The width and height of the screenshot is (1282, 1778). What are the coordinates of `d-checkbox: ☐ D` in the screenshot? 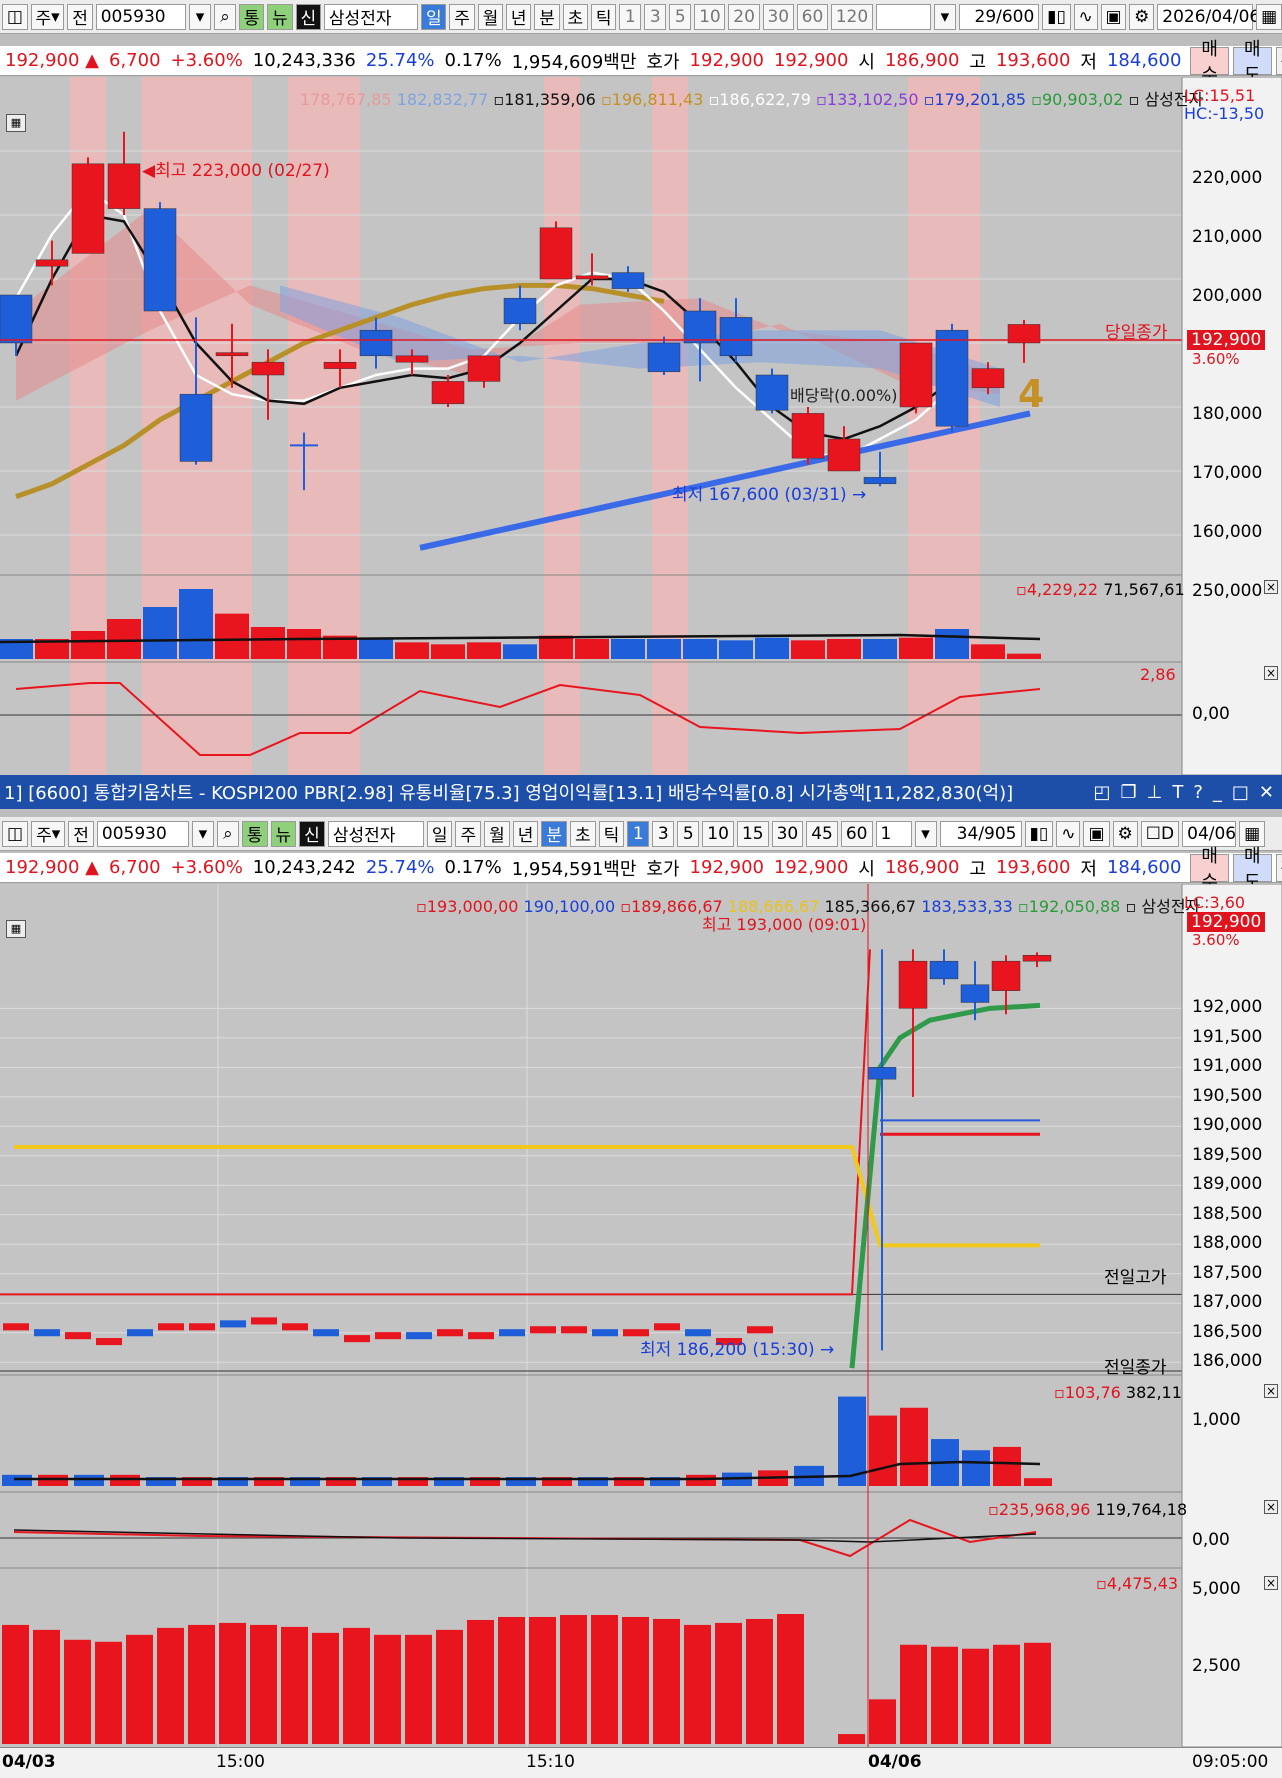 It's located at (1160, 833).